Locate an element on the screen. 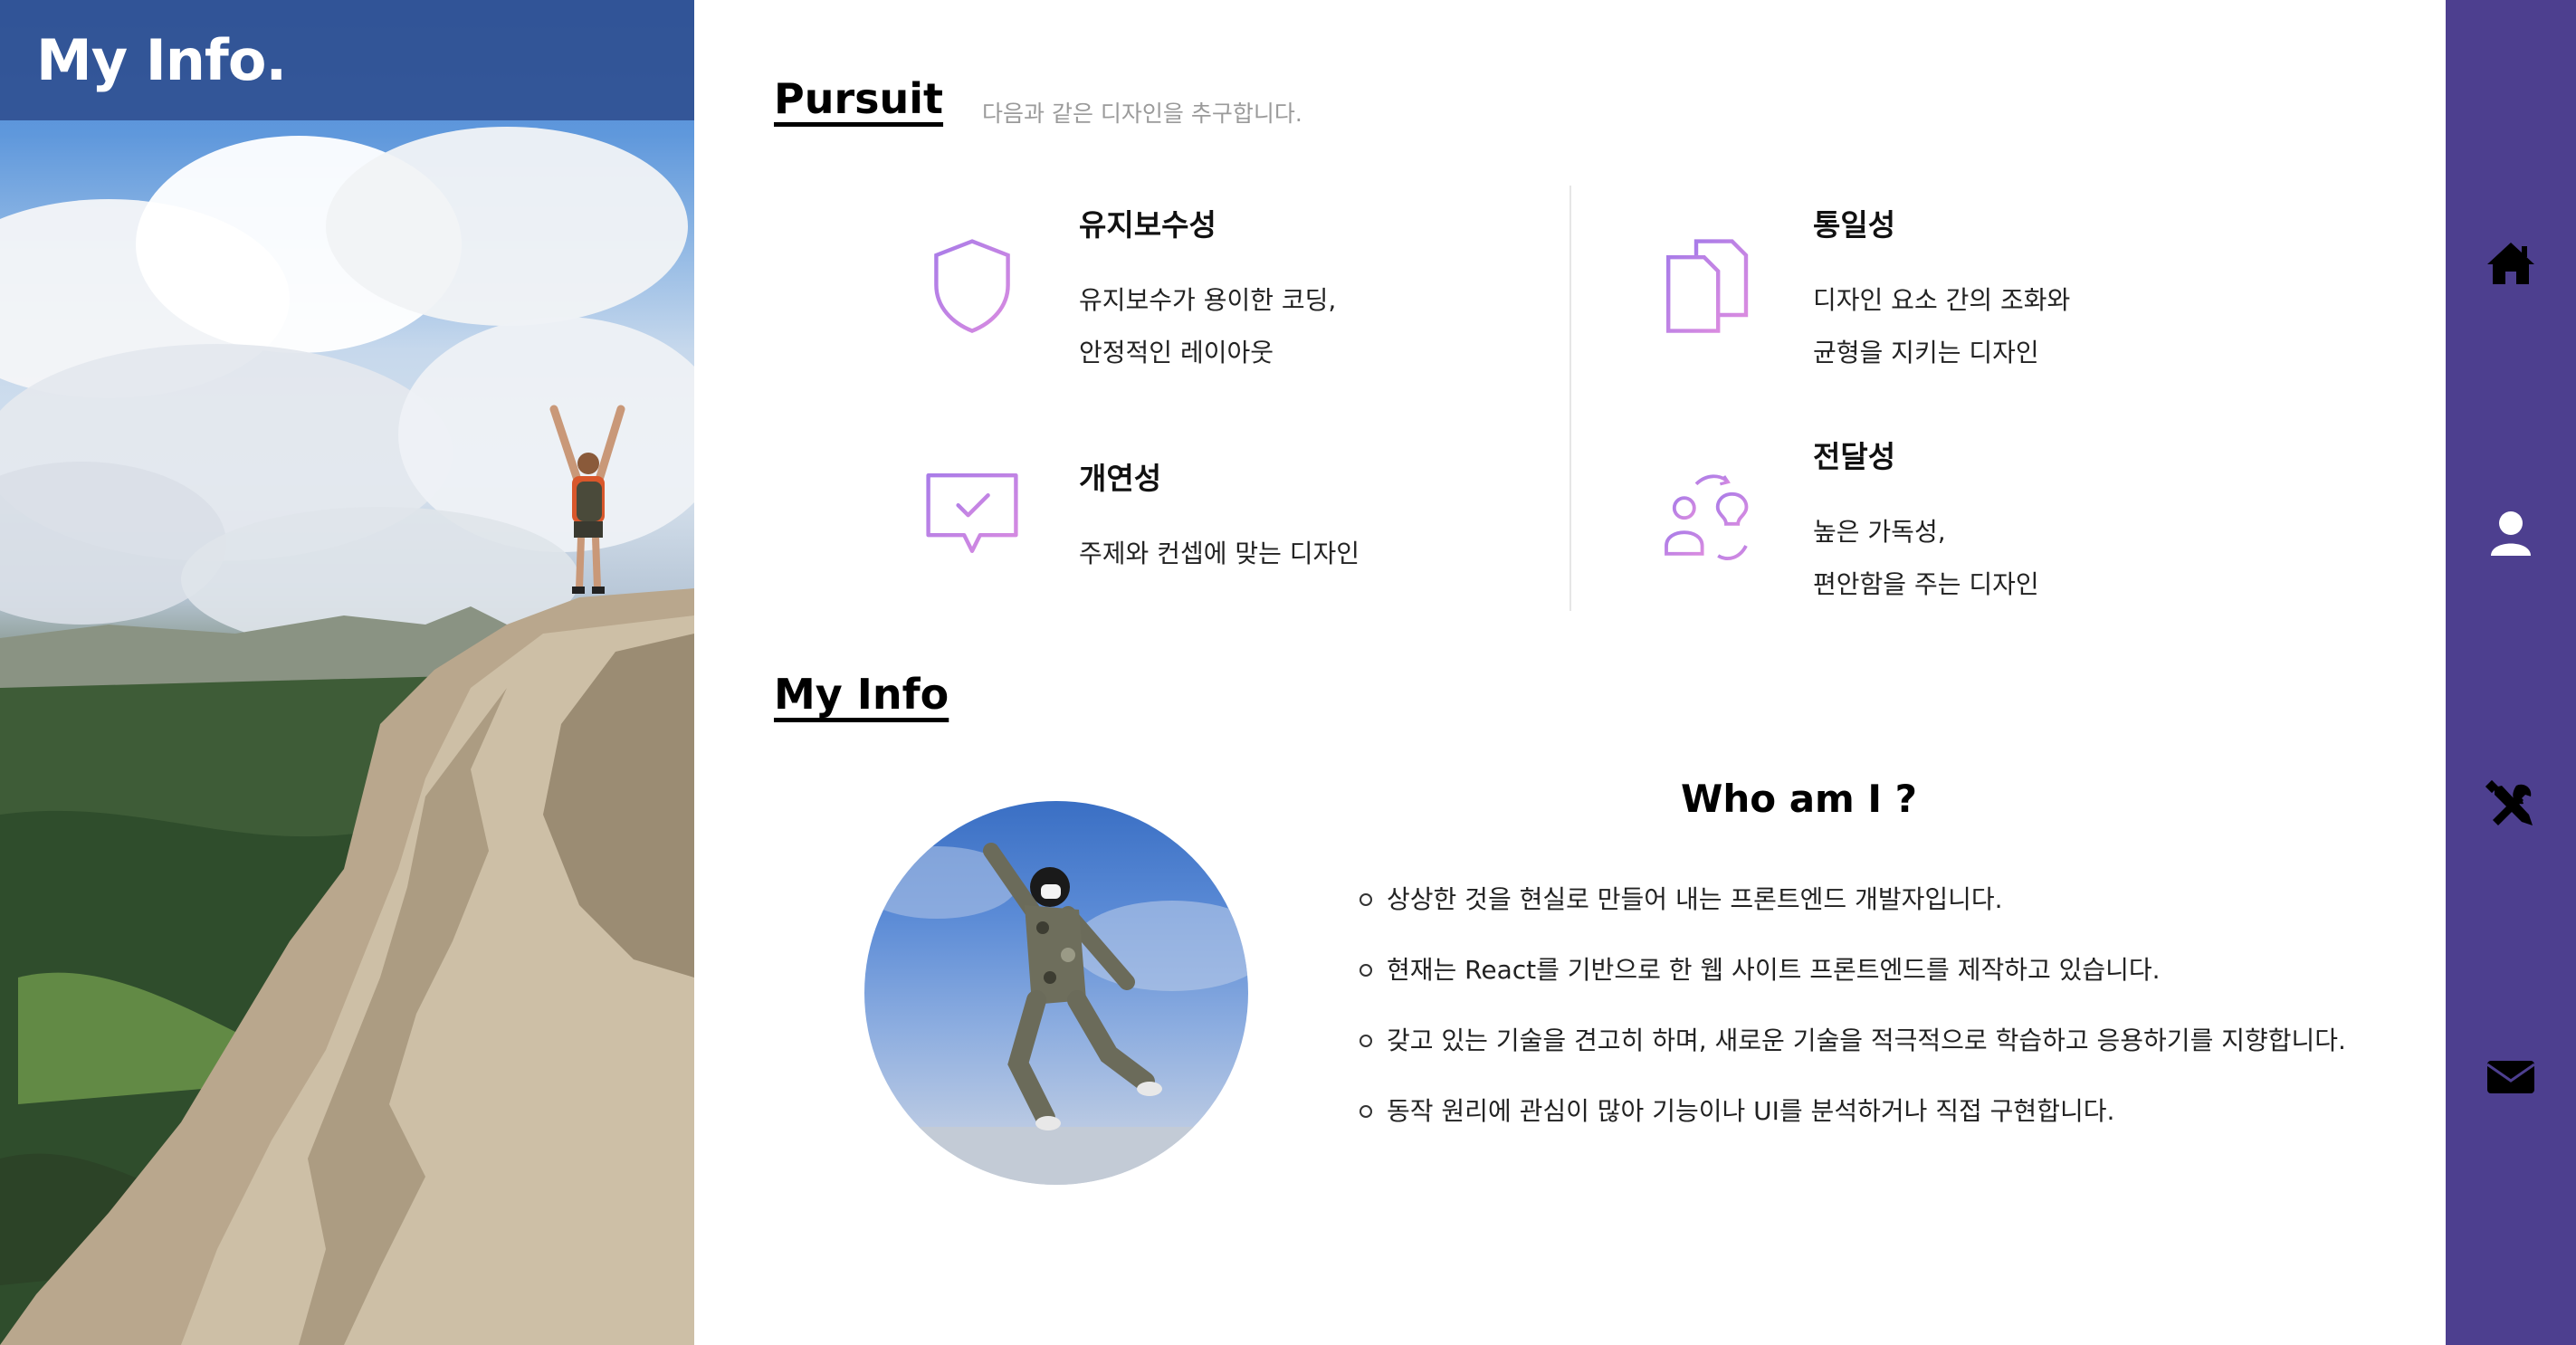 This screenshot has height=1345, width=2576. nav-skills-button is located at coordinates (2511, 805).